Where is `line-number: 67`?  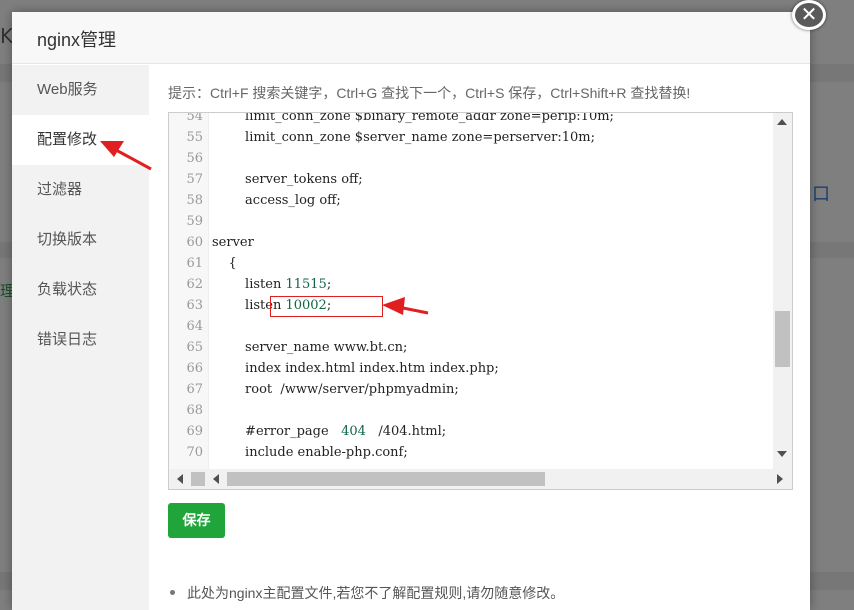 line-number: 67 is located at coordinates (194, 389).